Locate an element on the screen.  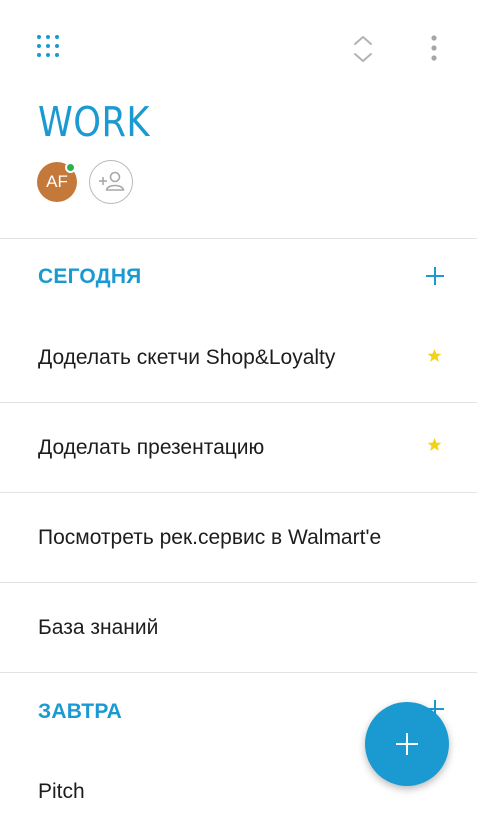
task-item: Доделать скетчи Shop&Loyalty is located at coordinates (238, 358).